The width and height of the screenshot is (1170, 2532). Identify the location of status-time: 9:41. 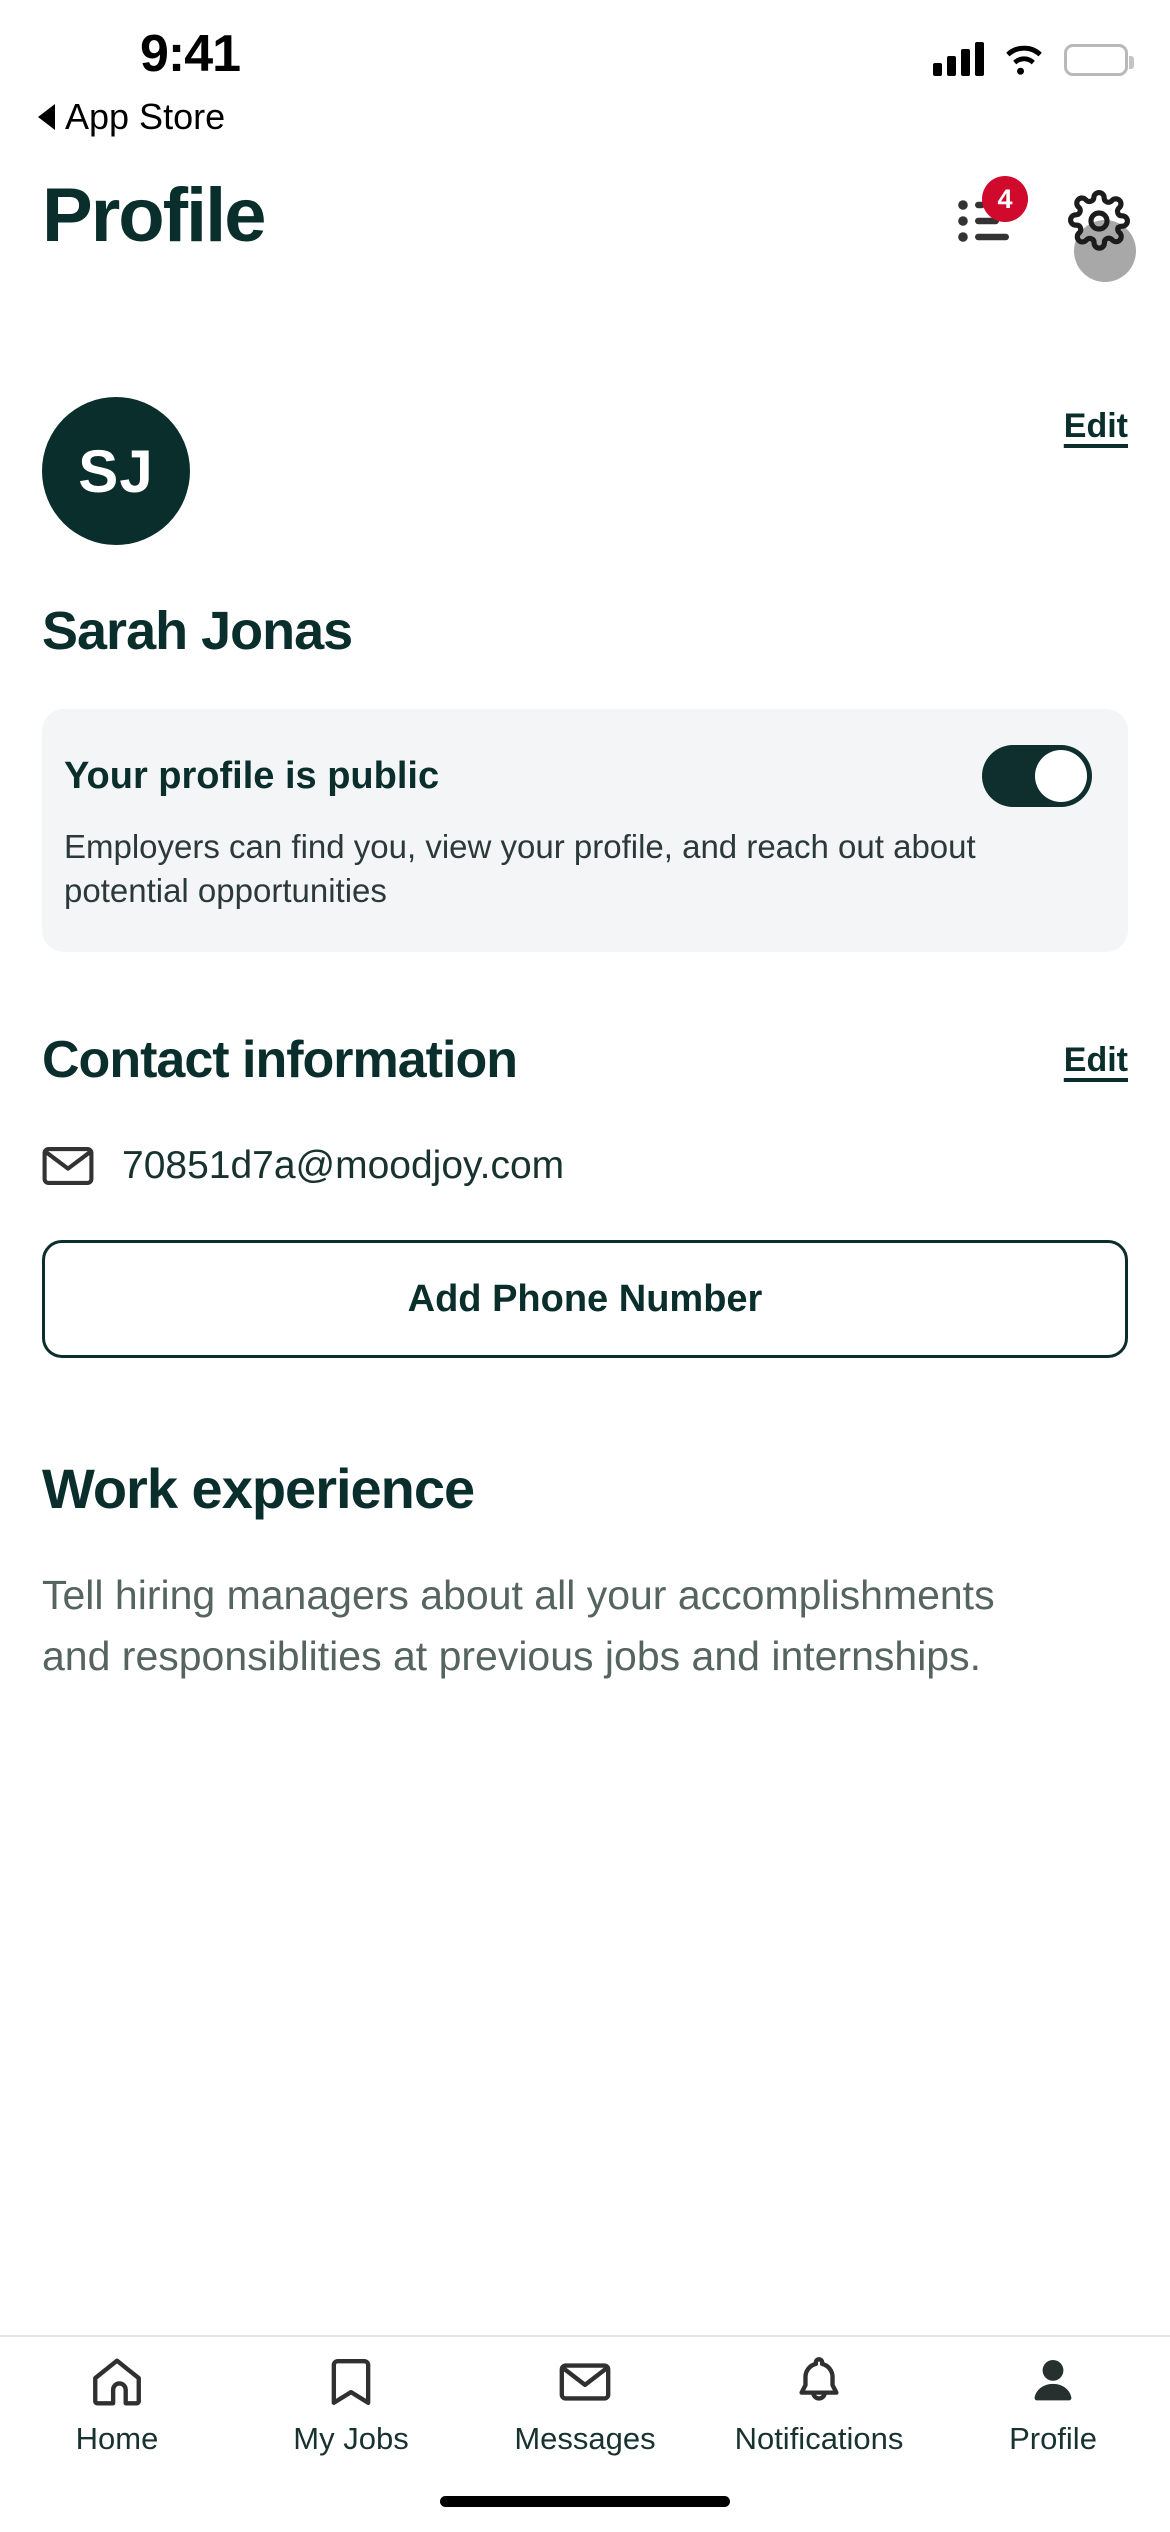
(190, 54).